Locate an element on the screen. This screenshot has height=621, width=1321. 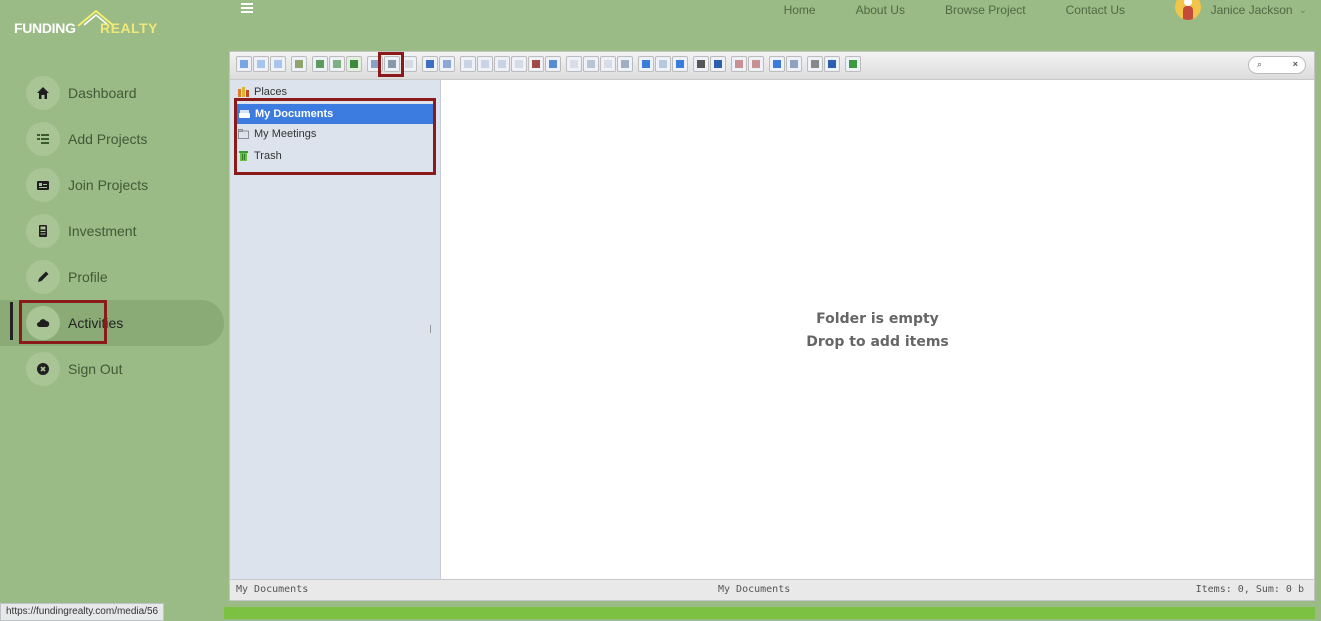
top-nav-links: Home About Us Browse Project Contact Us is located at coordinates (934, 10).